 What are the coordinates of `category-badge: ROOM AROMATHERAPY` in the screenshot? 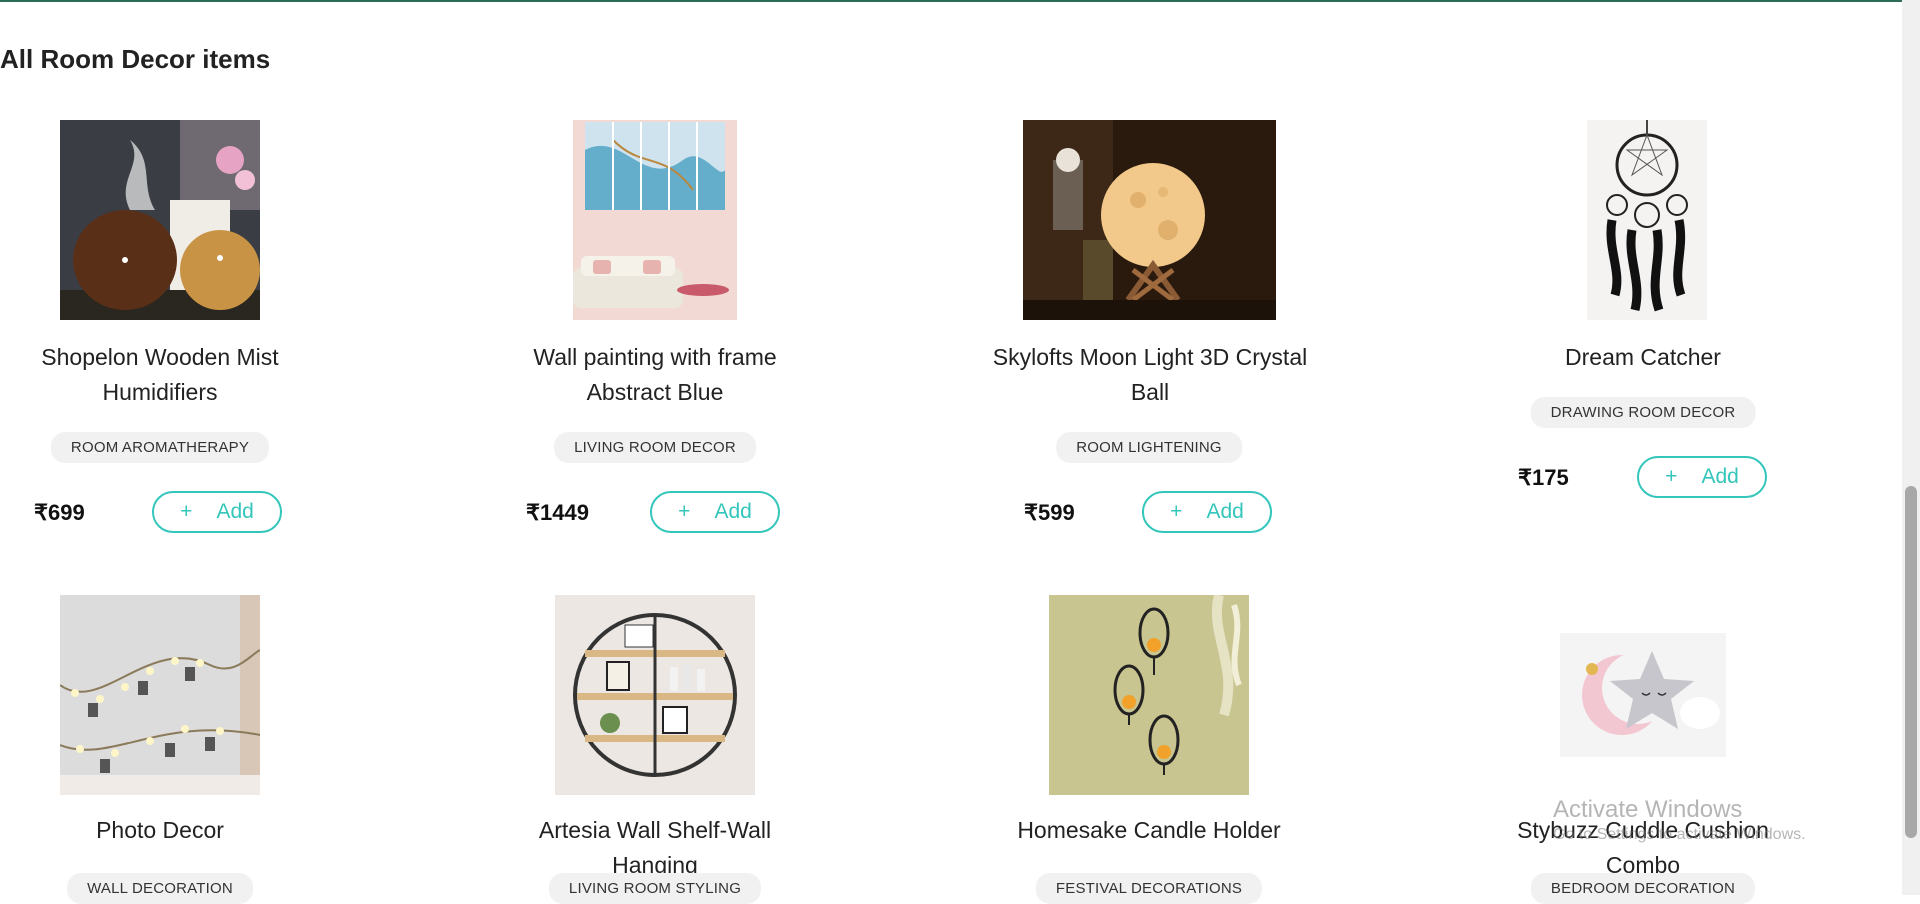 It's located at (160, 447).